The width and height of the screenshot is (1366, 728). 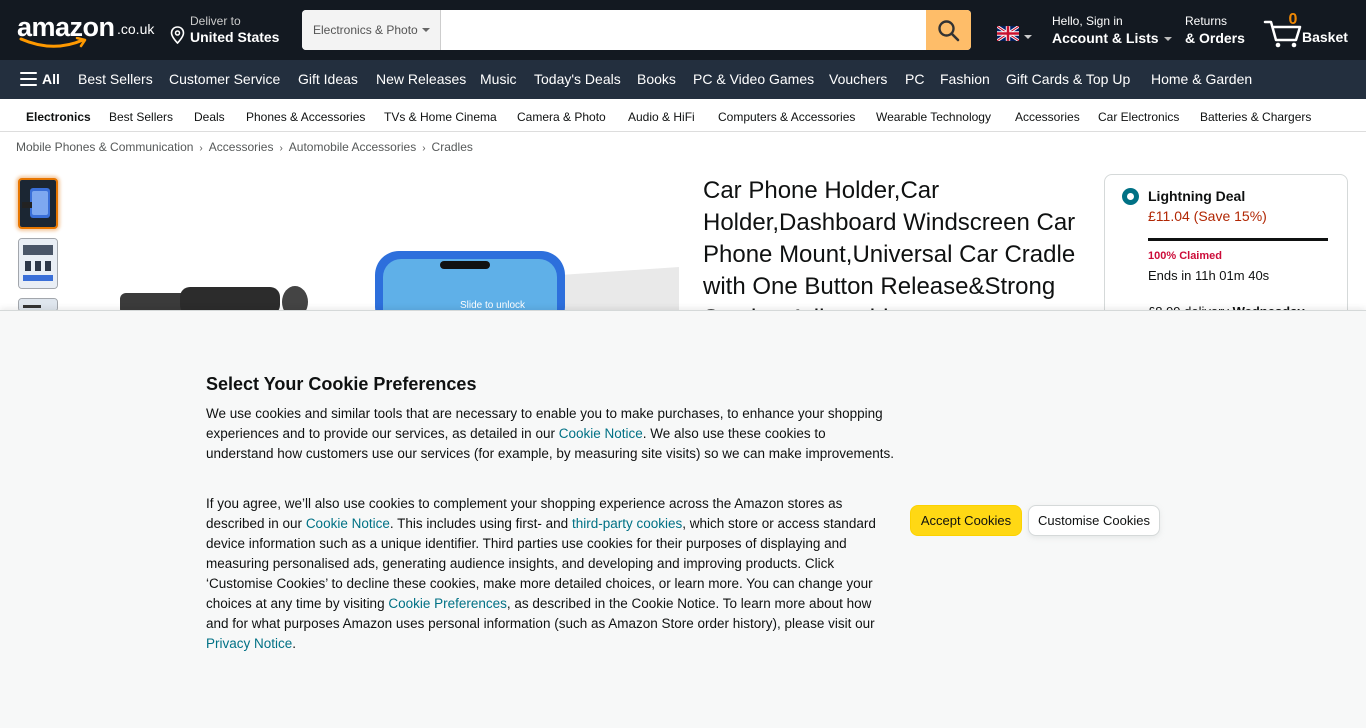 I want to click on location-pin-icon, so click(x=177, y=35).